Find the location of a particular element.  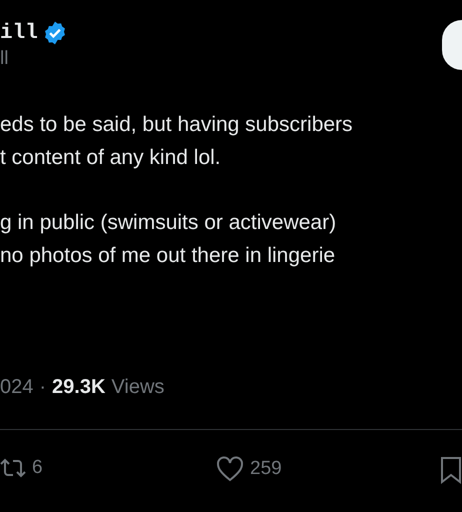

bookmark-icon is located at coordinates (451, 470).